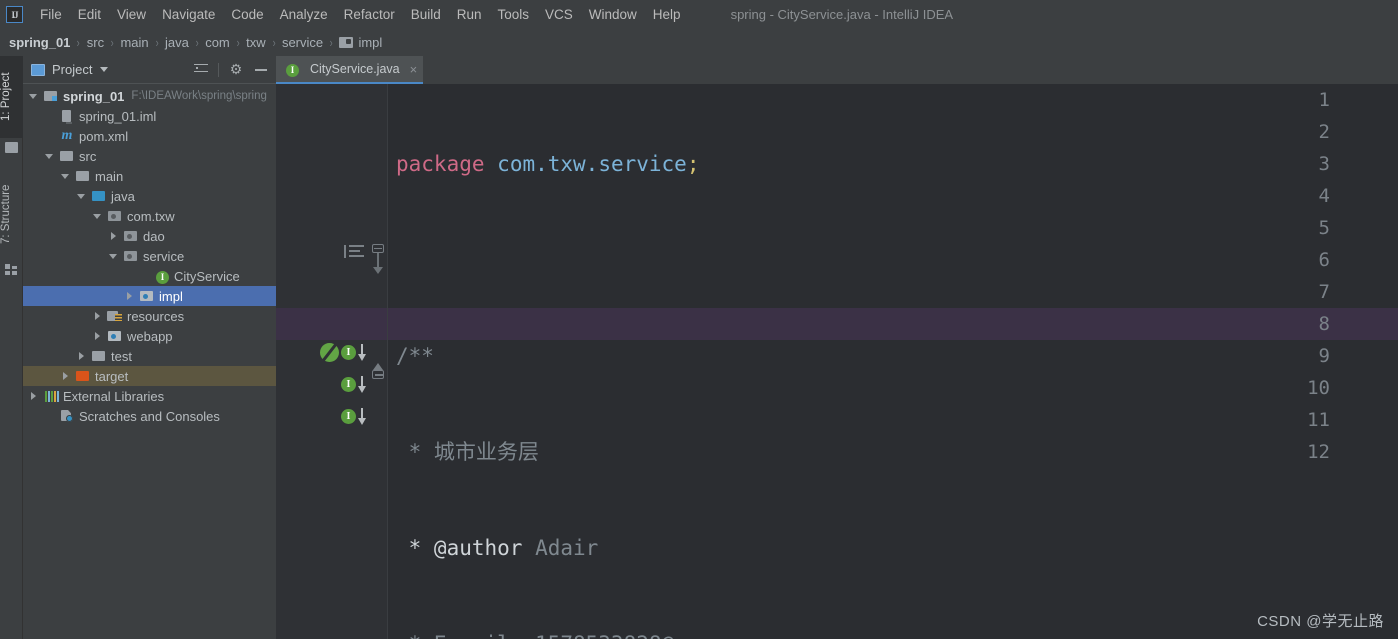 This screenshot has height=639, width=1398. What do you see at coordinates (149, 176) in the screenshot?
I see `tree-row-main: main` at bounding box center [149, 176].